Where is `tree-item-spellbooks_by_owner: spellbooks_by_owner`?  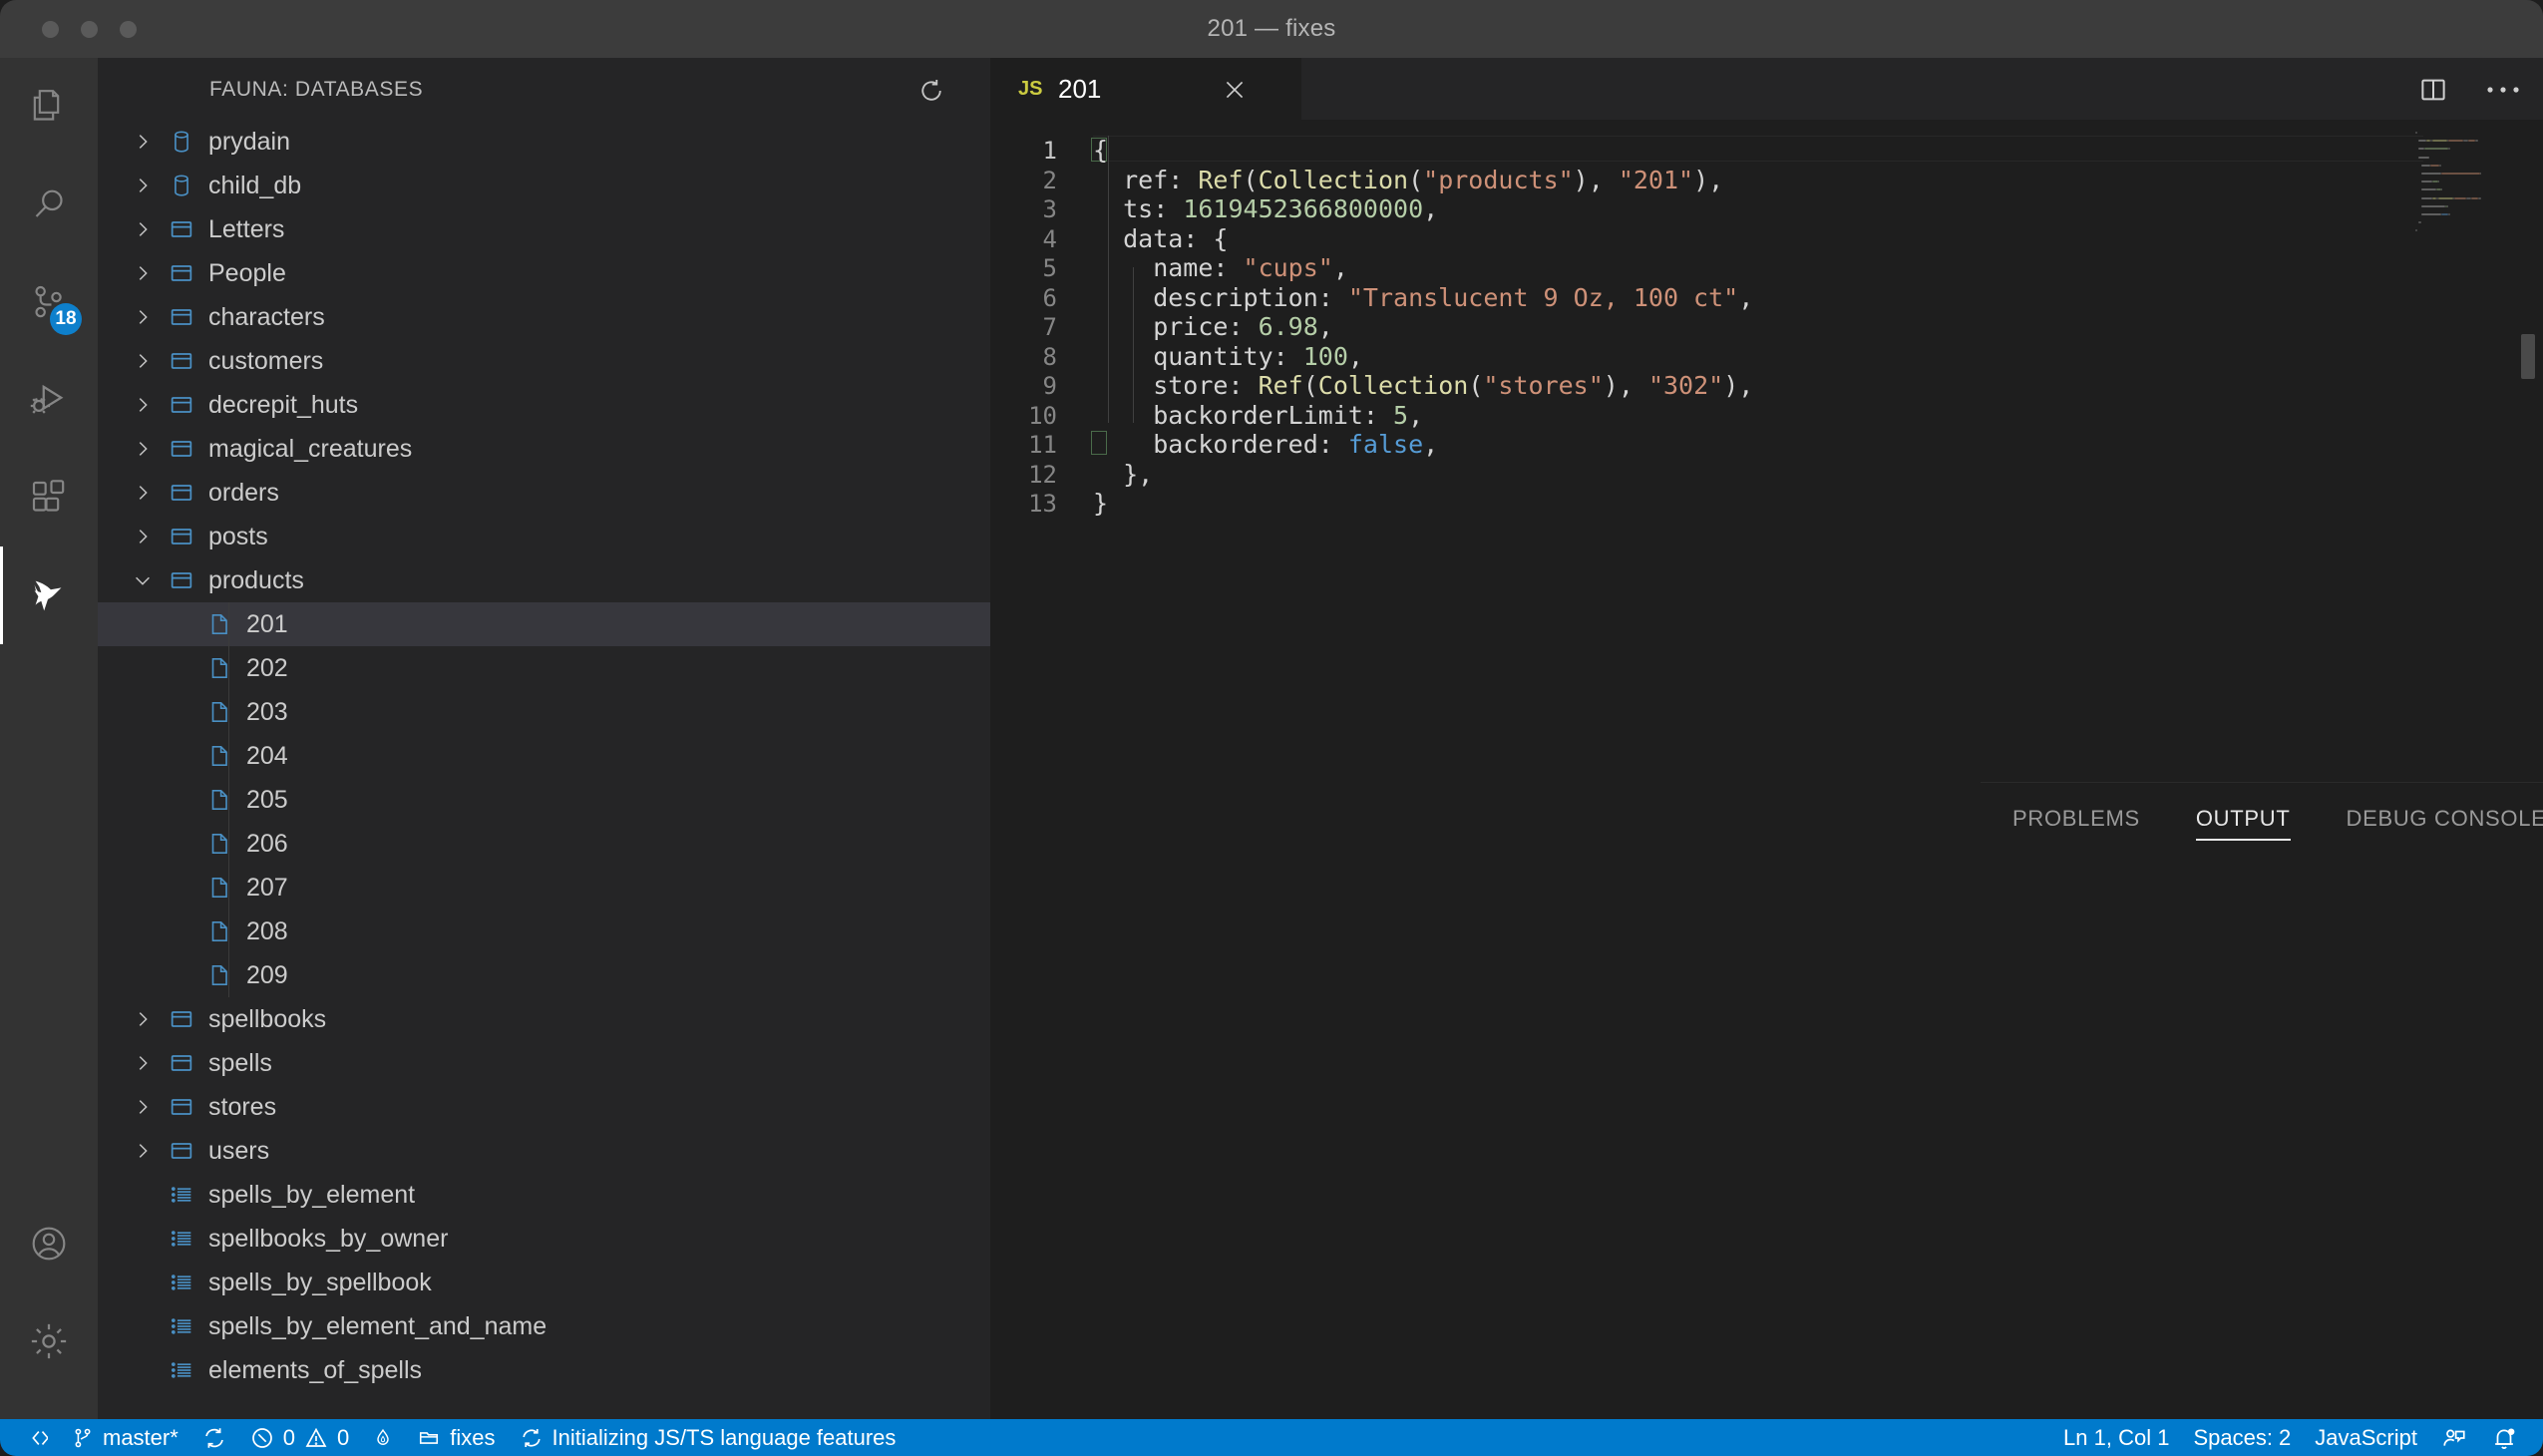 tree-item-spellbooks_by_owner: spellbooks_by_owner is located at coordinates (544, 1239).